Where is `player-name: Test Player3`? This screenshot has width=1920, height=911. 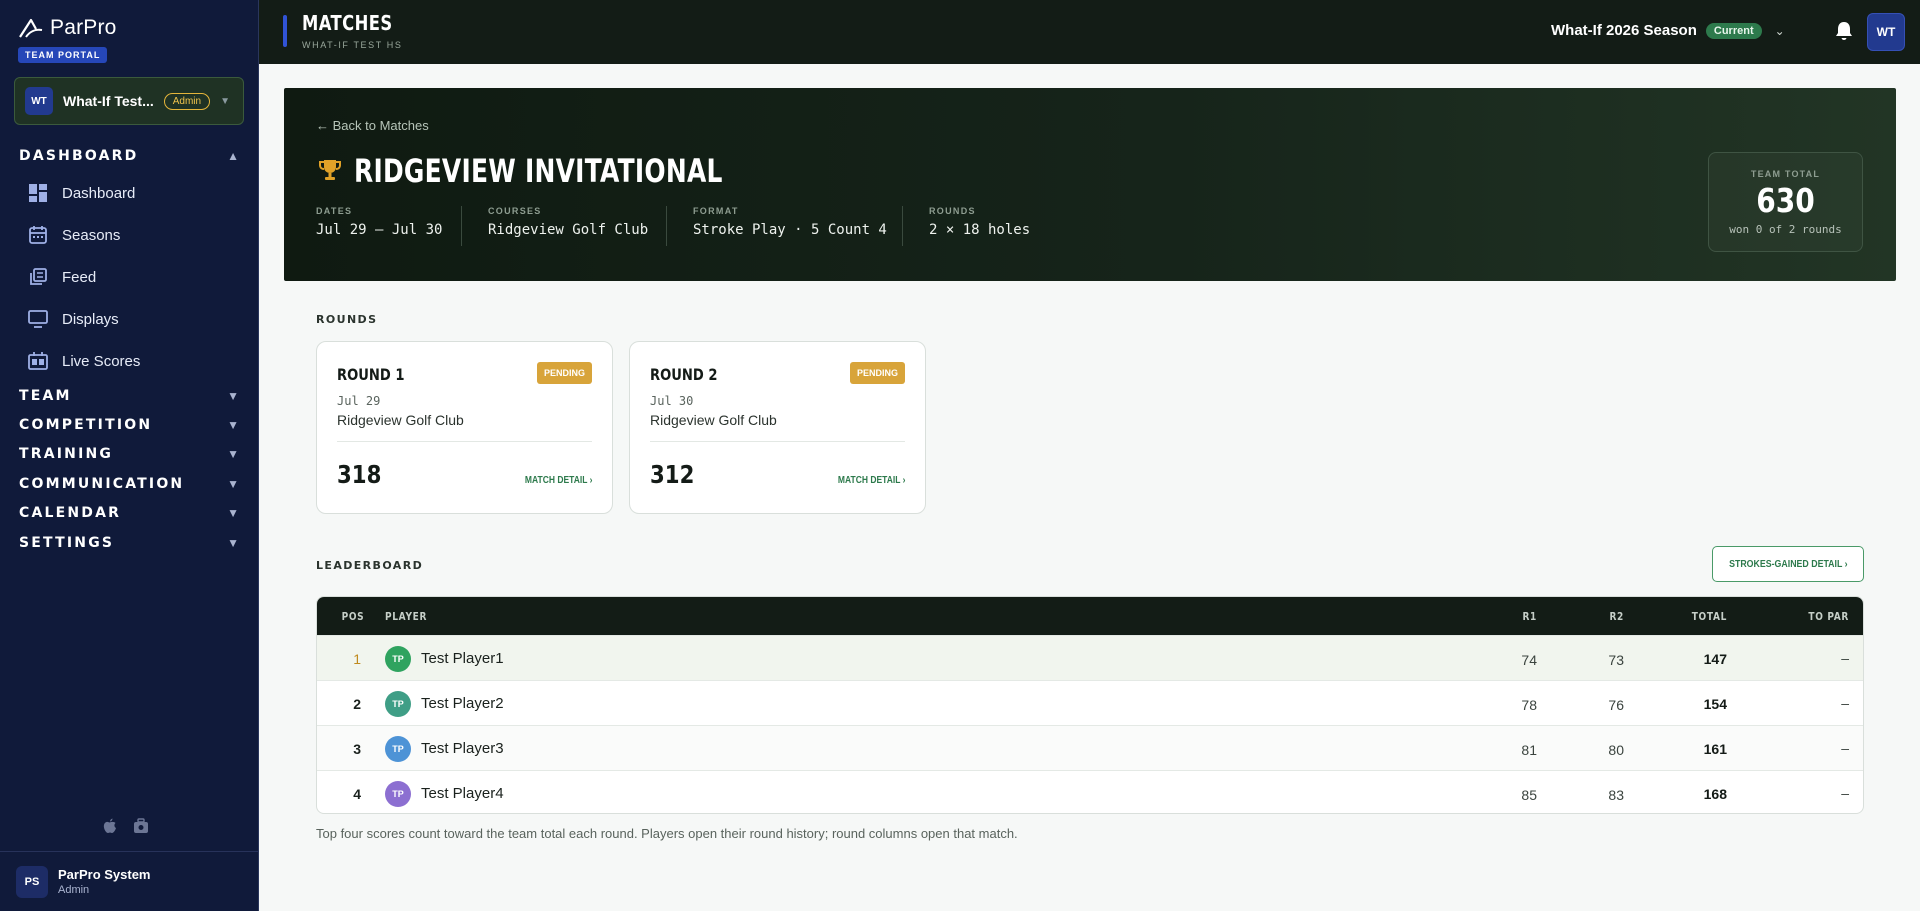
player-name: Test Player3 is located at coordinates (462, 748).